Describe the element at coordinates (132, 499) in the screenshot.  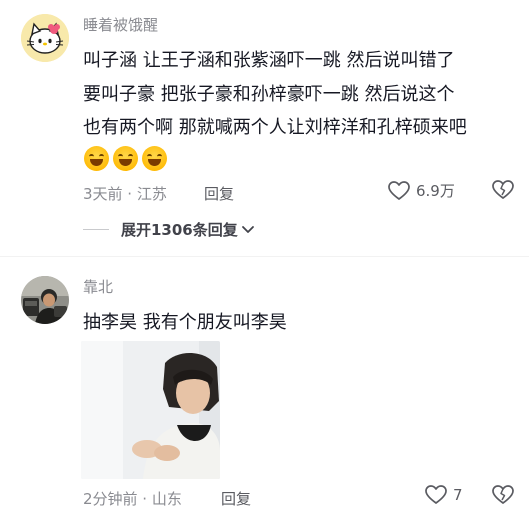
I see `comment-time-location: 2分钟前 · 山东` at that location.